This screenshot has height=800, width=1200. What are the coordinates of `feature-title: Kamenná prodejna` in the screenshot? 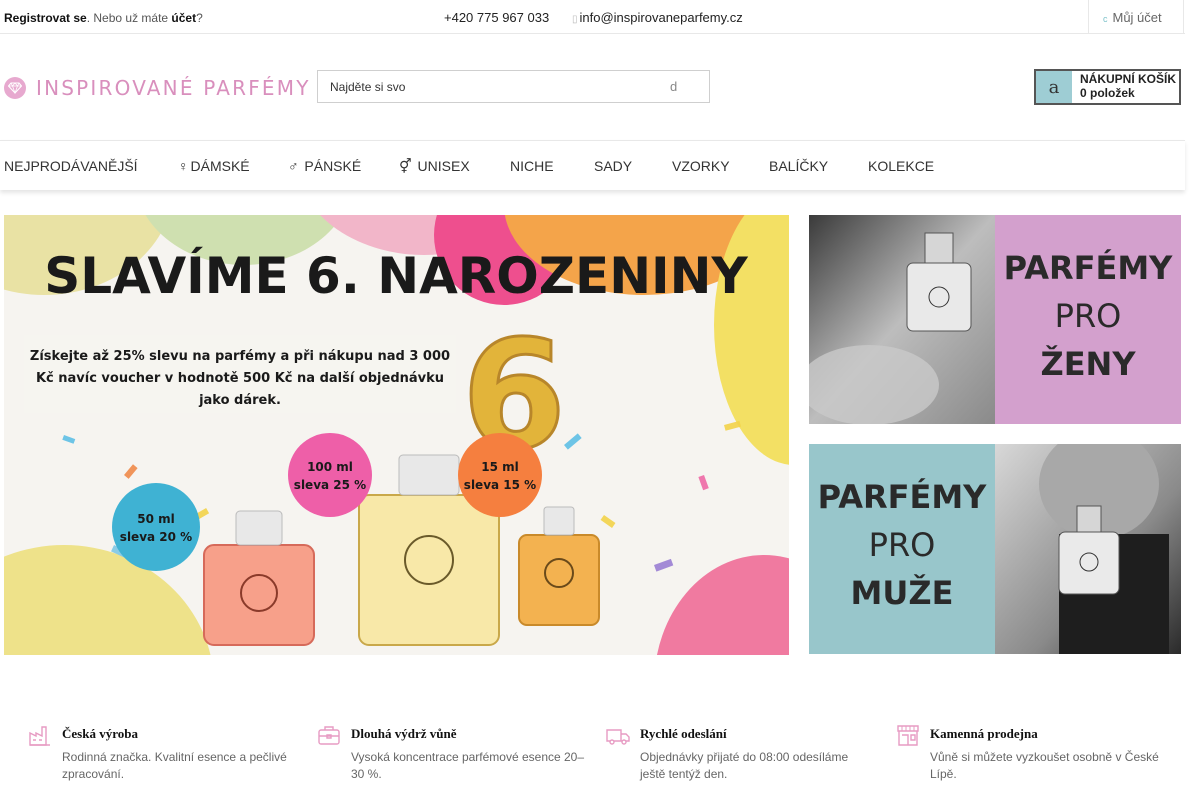 It's located at (984, 733).